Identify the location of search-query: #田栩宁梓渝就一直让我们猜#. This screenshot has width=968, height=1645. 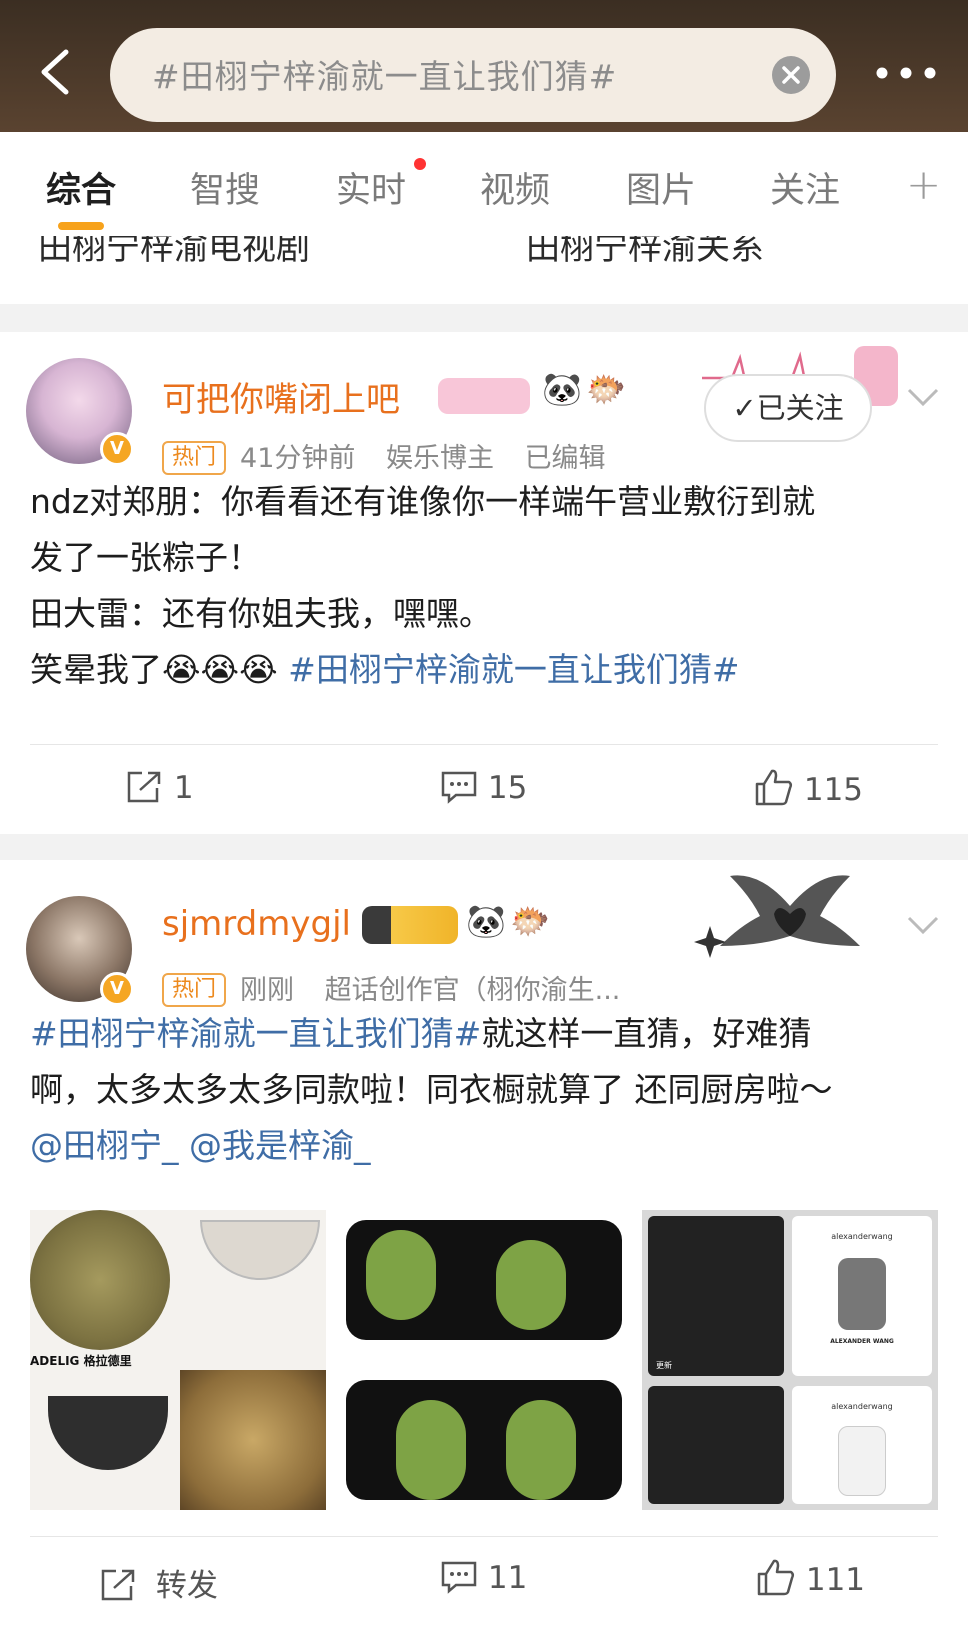
(385, 76).